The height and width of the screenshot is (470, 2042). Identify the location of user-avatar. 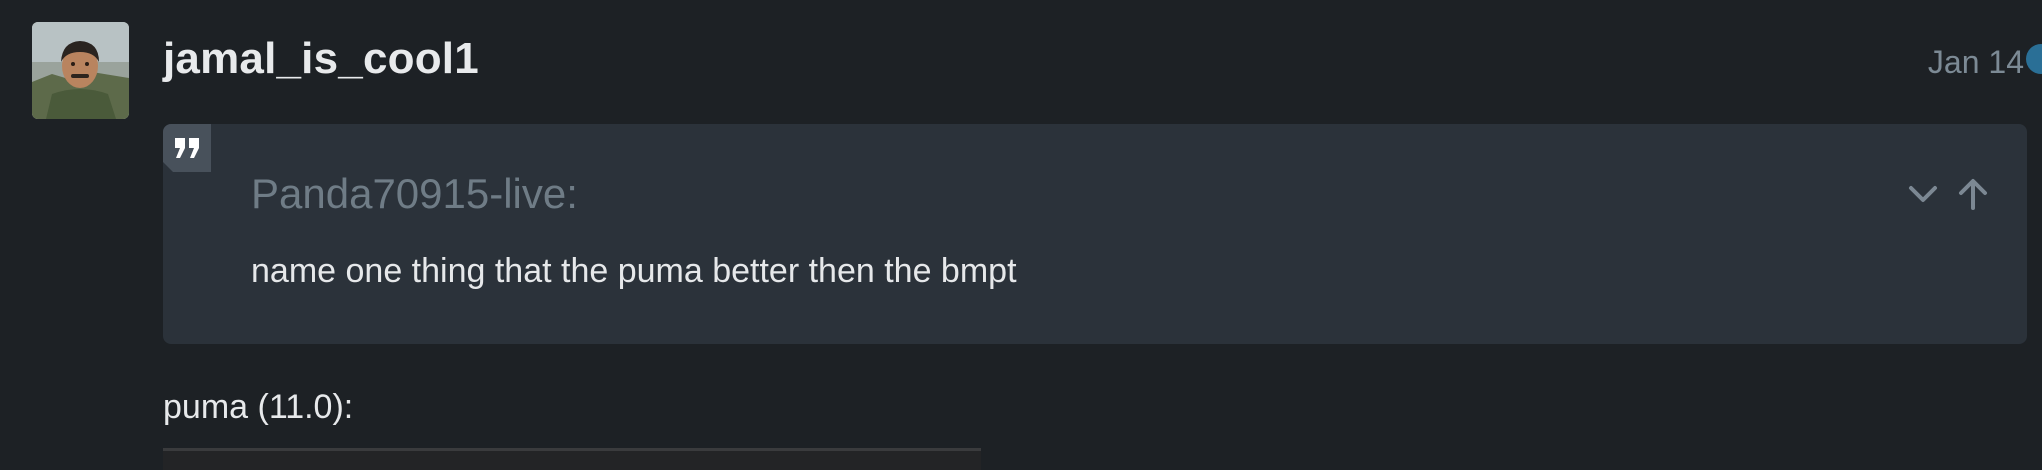
(80, 70).